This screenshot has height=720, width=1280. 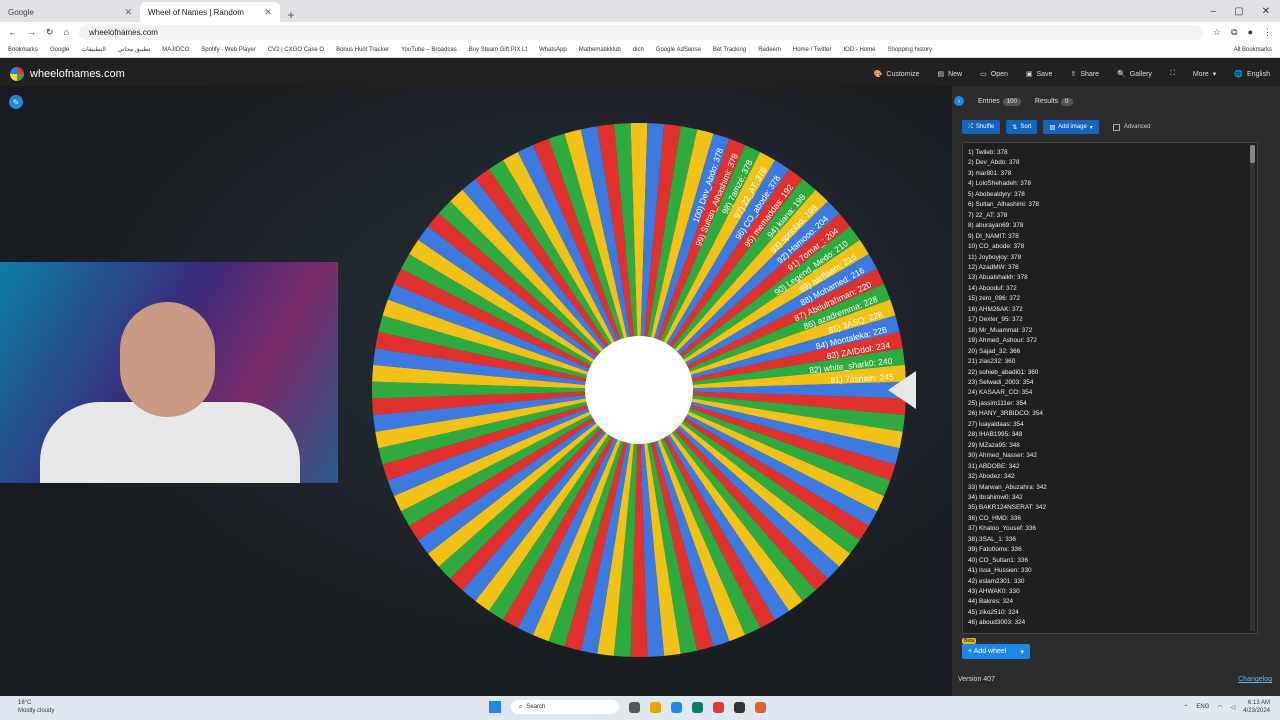 I want to click on bookmark-item: WhatsApp, so click(x=553, y=50).